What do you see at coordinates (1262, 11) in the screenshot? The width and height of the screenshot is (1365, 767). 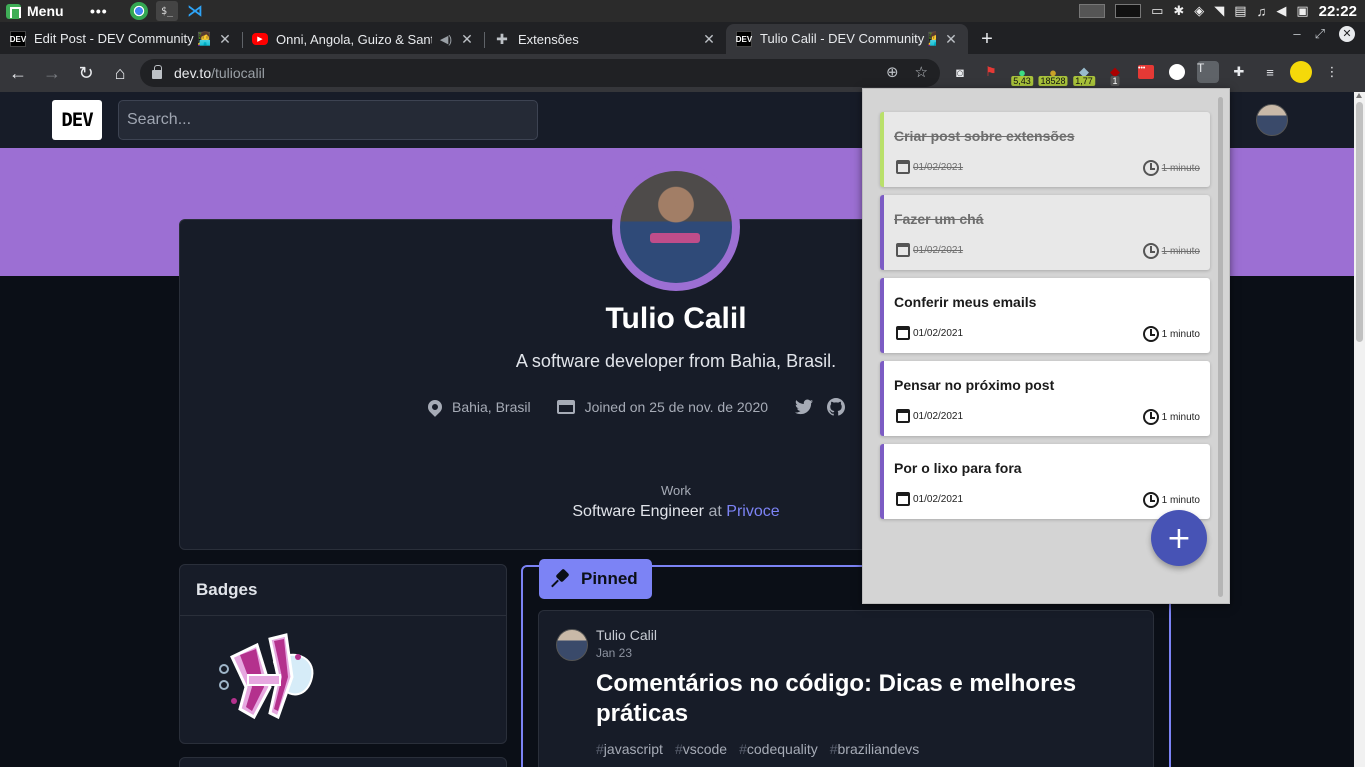 I see `music-icon: ♫` at bounding box center [1262, 11].